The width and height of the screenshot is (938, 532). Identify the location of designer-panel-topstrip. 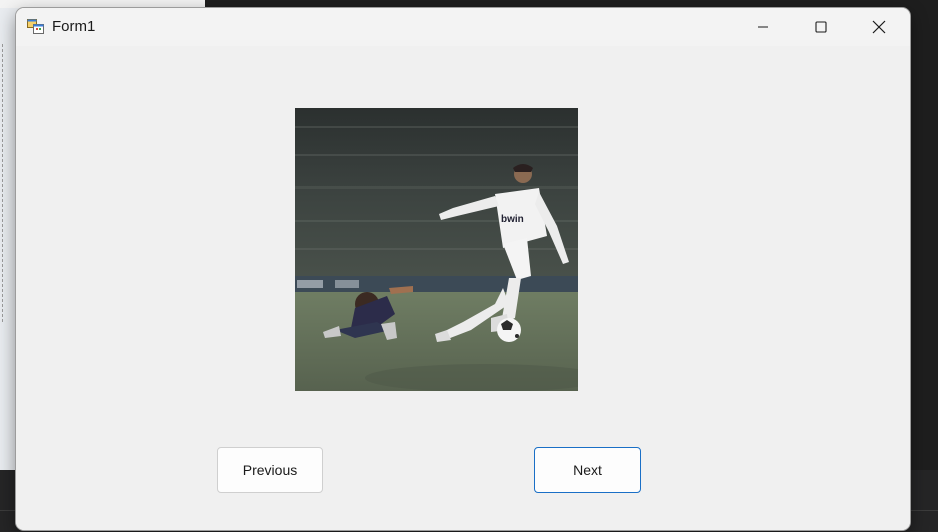
(102, 4).